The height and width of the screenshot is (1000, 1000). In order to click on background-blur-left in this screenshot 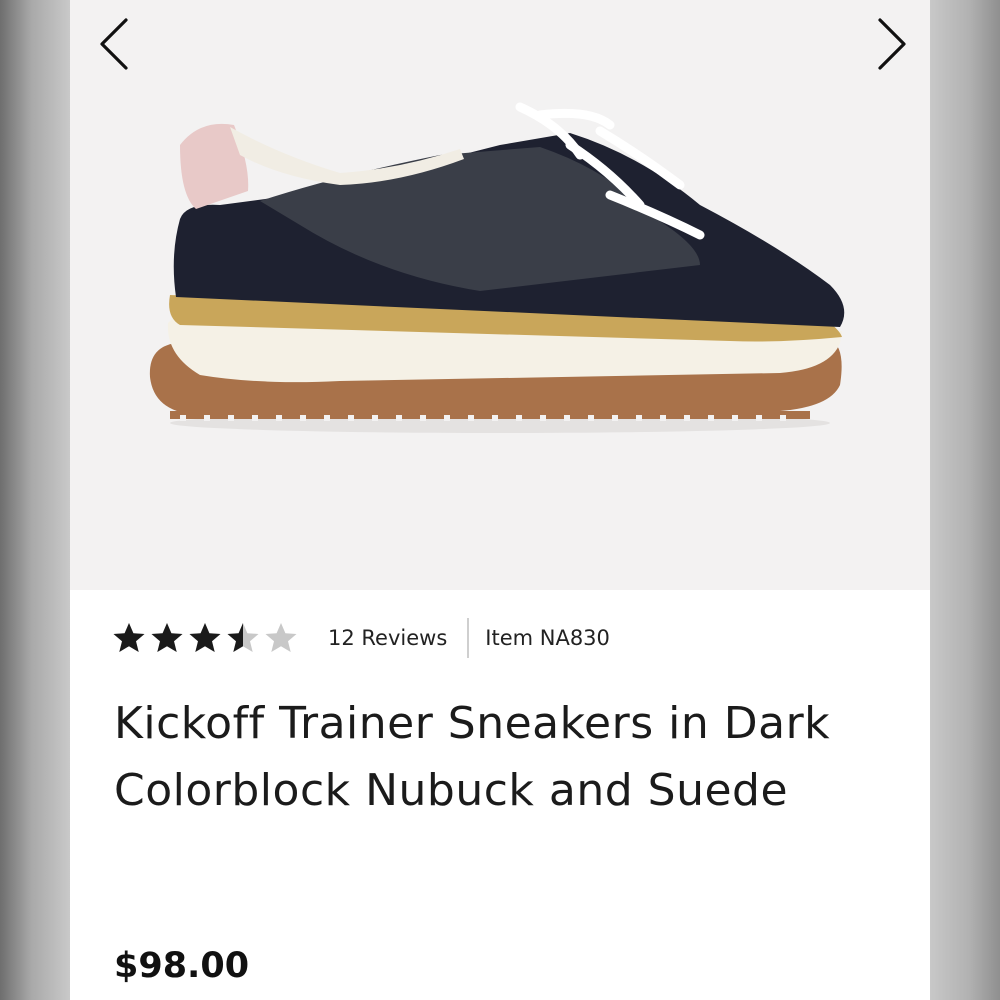, I will do `click(35, 500)`.